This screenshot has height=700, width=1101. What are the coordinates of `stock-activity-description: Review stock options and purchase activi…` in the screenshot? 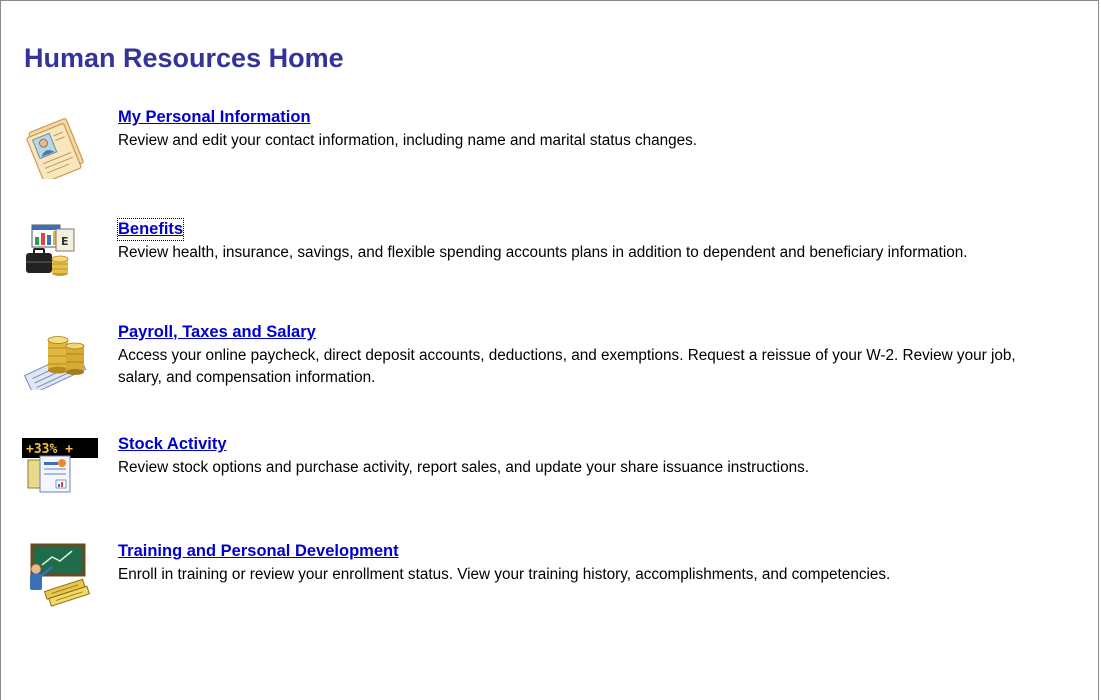 It's located at (463, 467).